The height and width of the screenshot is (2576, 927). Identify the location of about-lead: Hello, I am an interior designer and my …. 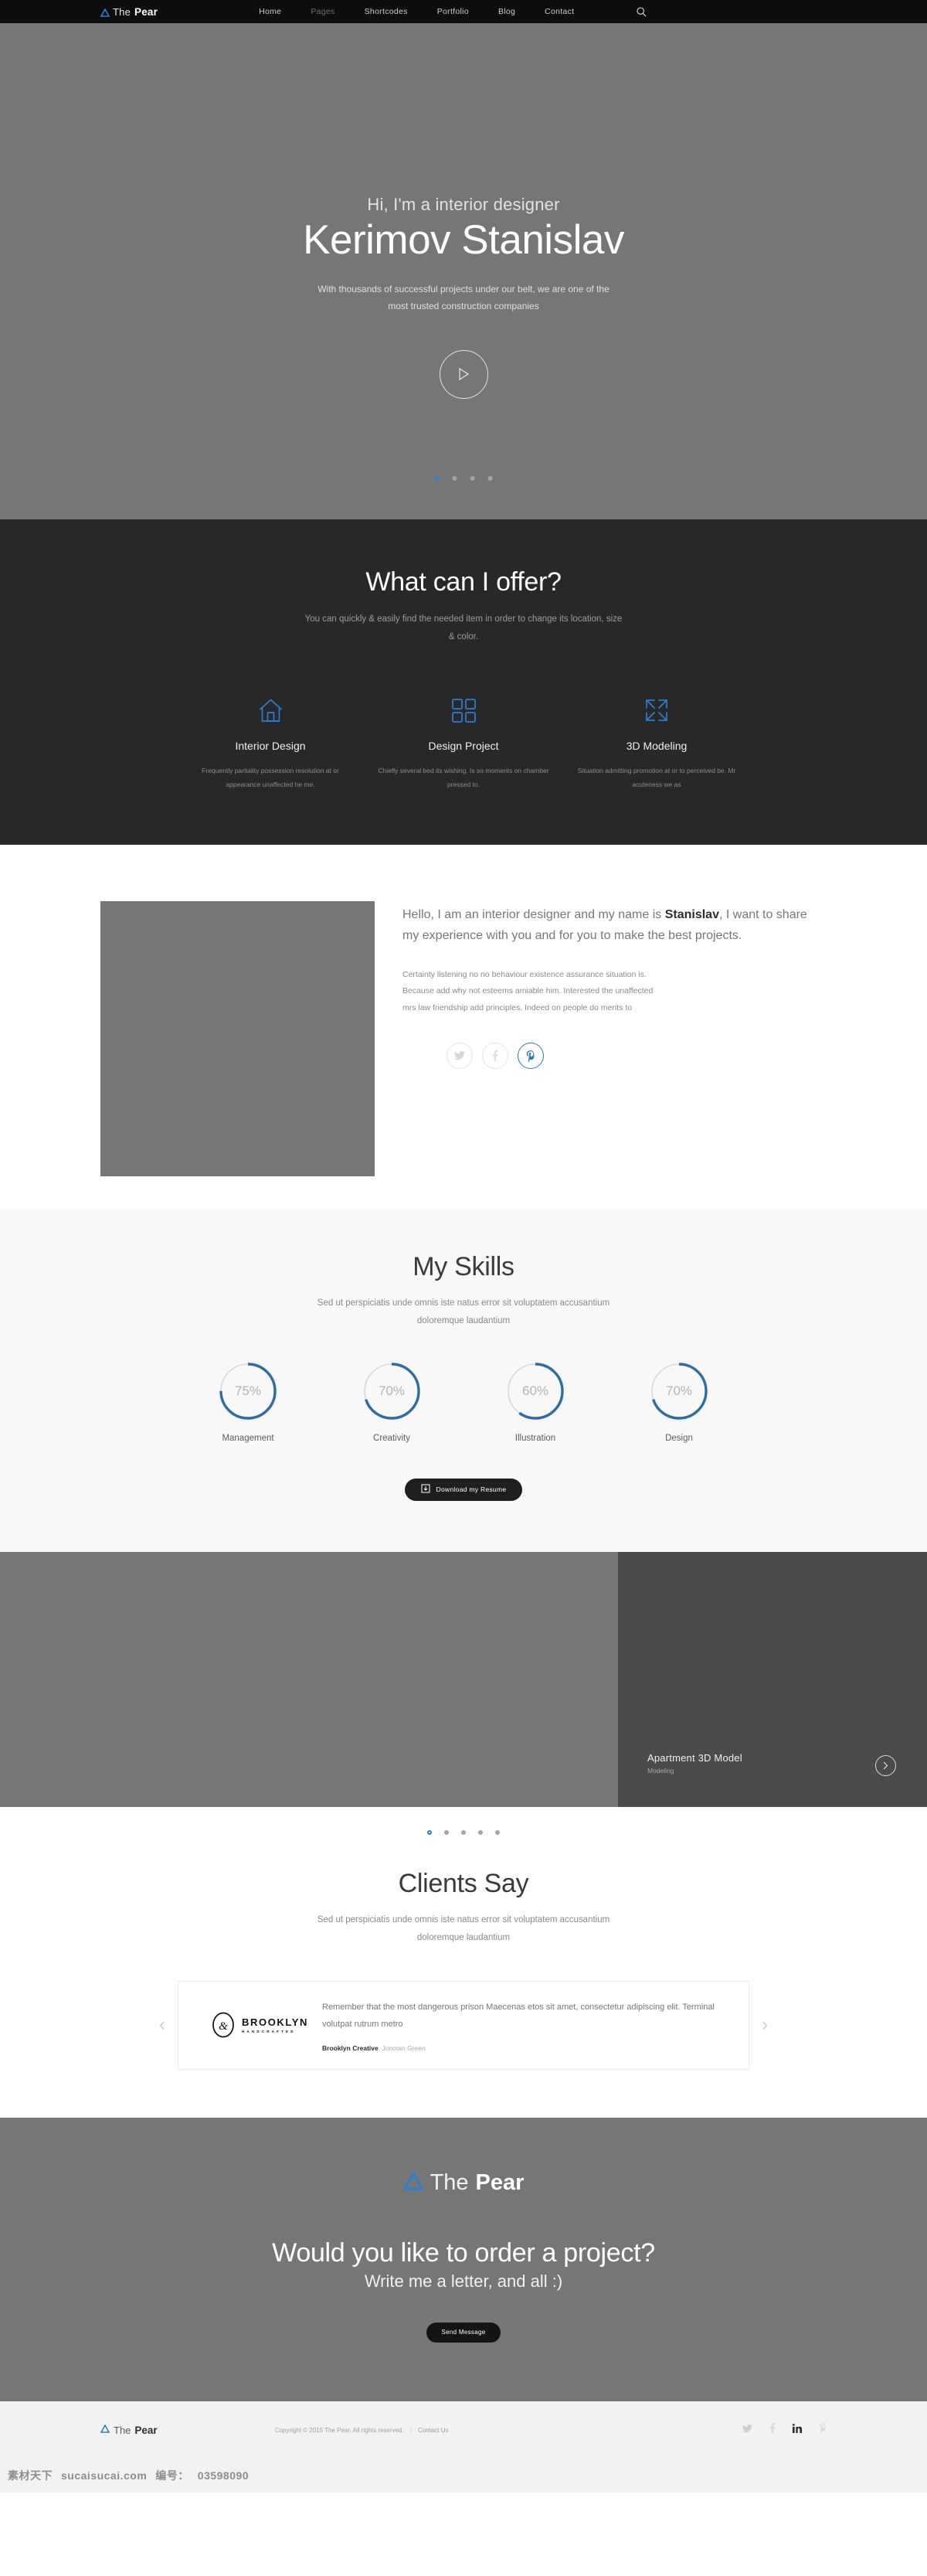
(614, 926).